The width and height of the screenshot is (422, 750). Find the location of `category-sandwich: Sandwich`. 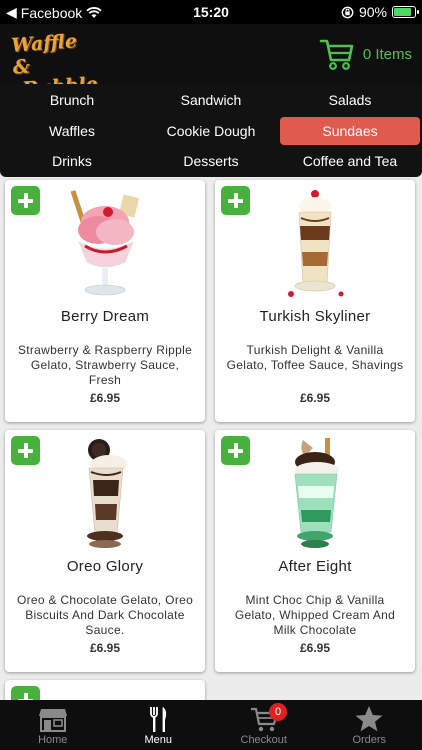

category-sandwich: Sandwich is located at coordinates (211, 100).